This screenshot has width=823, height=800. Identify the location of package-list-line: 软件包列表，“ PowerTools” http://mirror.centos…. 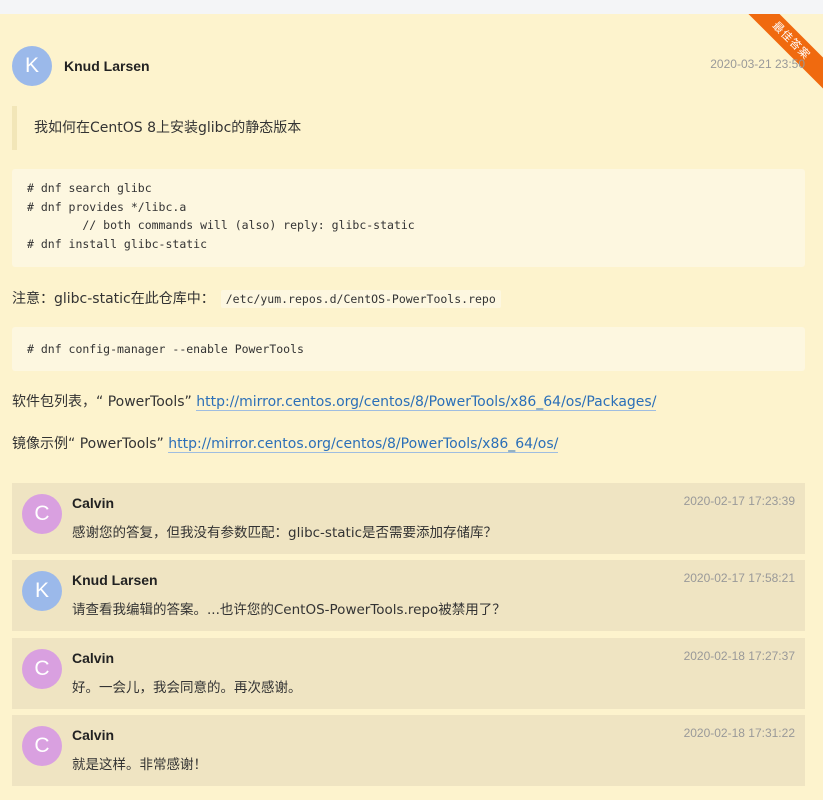
(334, 401).